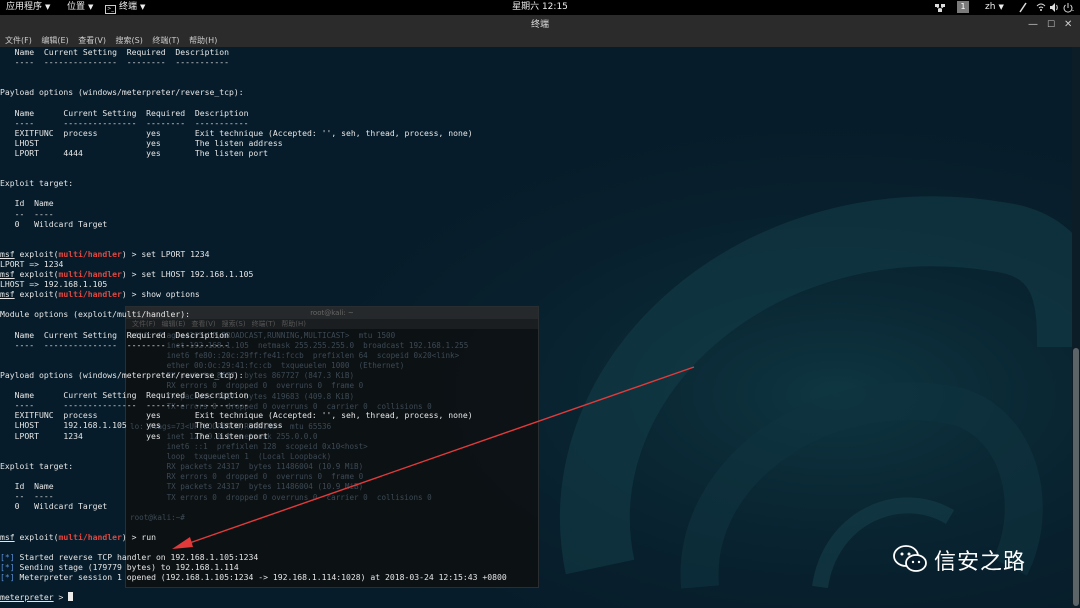 The image size is (1080, 608). What do you see at coordinates (990, 7) in the screenshot?
I see `language-label: zh` at bounding box center [990, 7].